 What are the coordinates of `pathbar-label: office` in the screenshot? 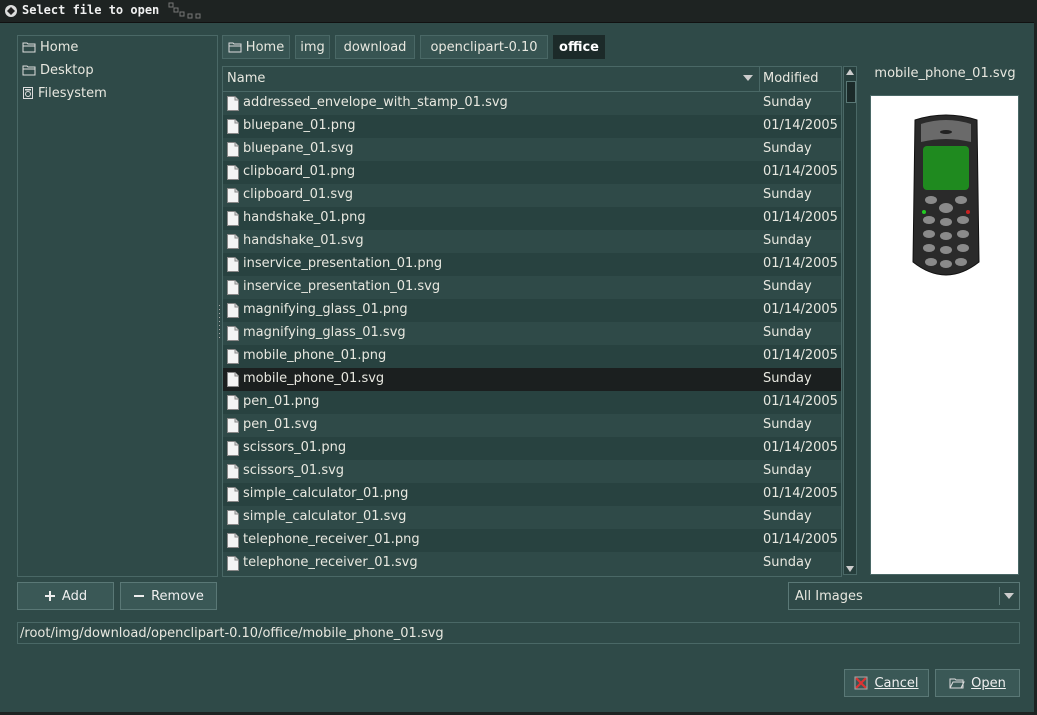 It's located at (579, 47).